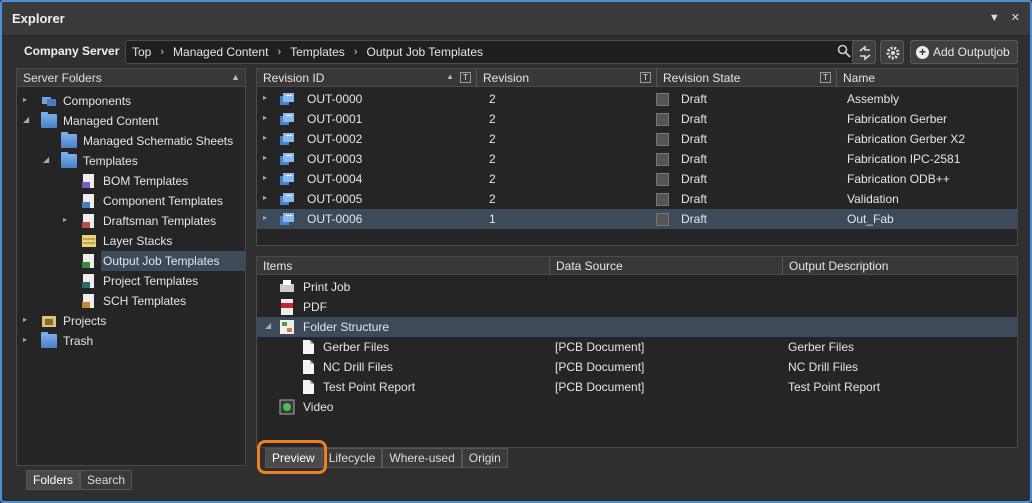 The height and width of the screenshot is (503, 1032). What do you see at coordinates (844, 51) in the screenshot?
I see `search-icon` at bounding box center [844, 51].